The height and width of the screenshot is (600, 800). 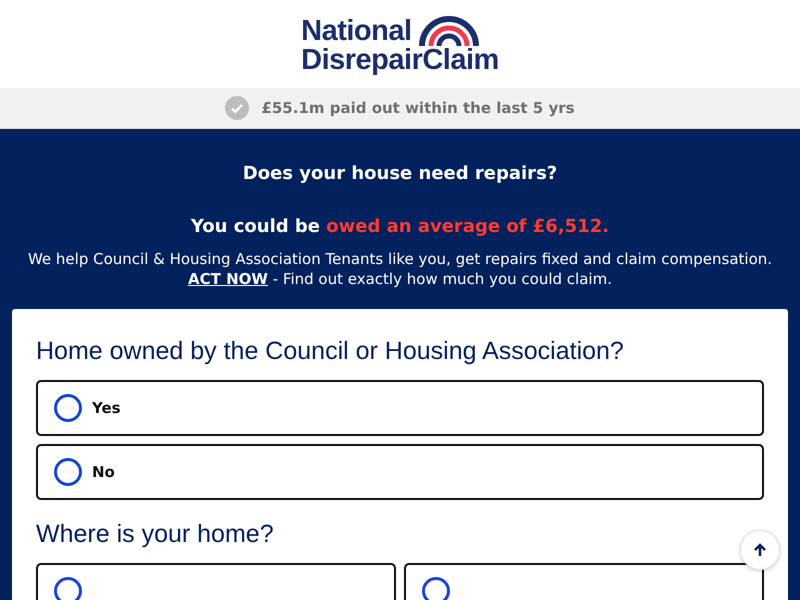 What do you see at coordinates (400, 60) in the screenshot?
I see `logo-text: DisrepairClaim` at bounding box center [400, 60].